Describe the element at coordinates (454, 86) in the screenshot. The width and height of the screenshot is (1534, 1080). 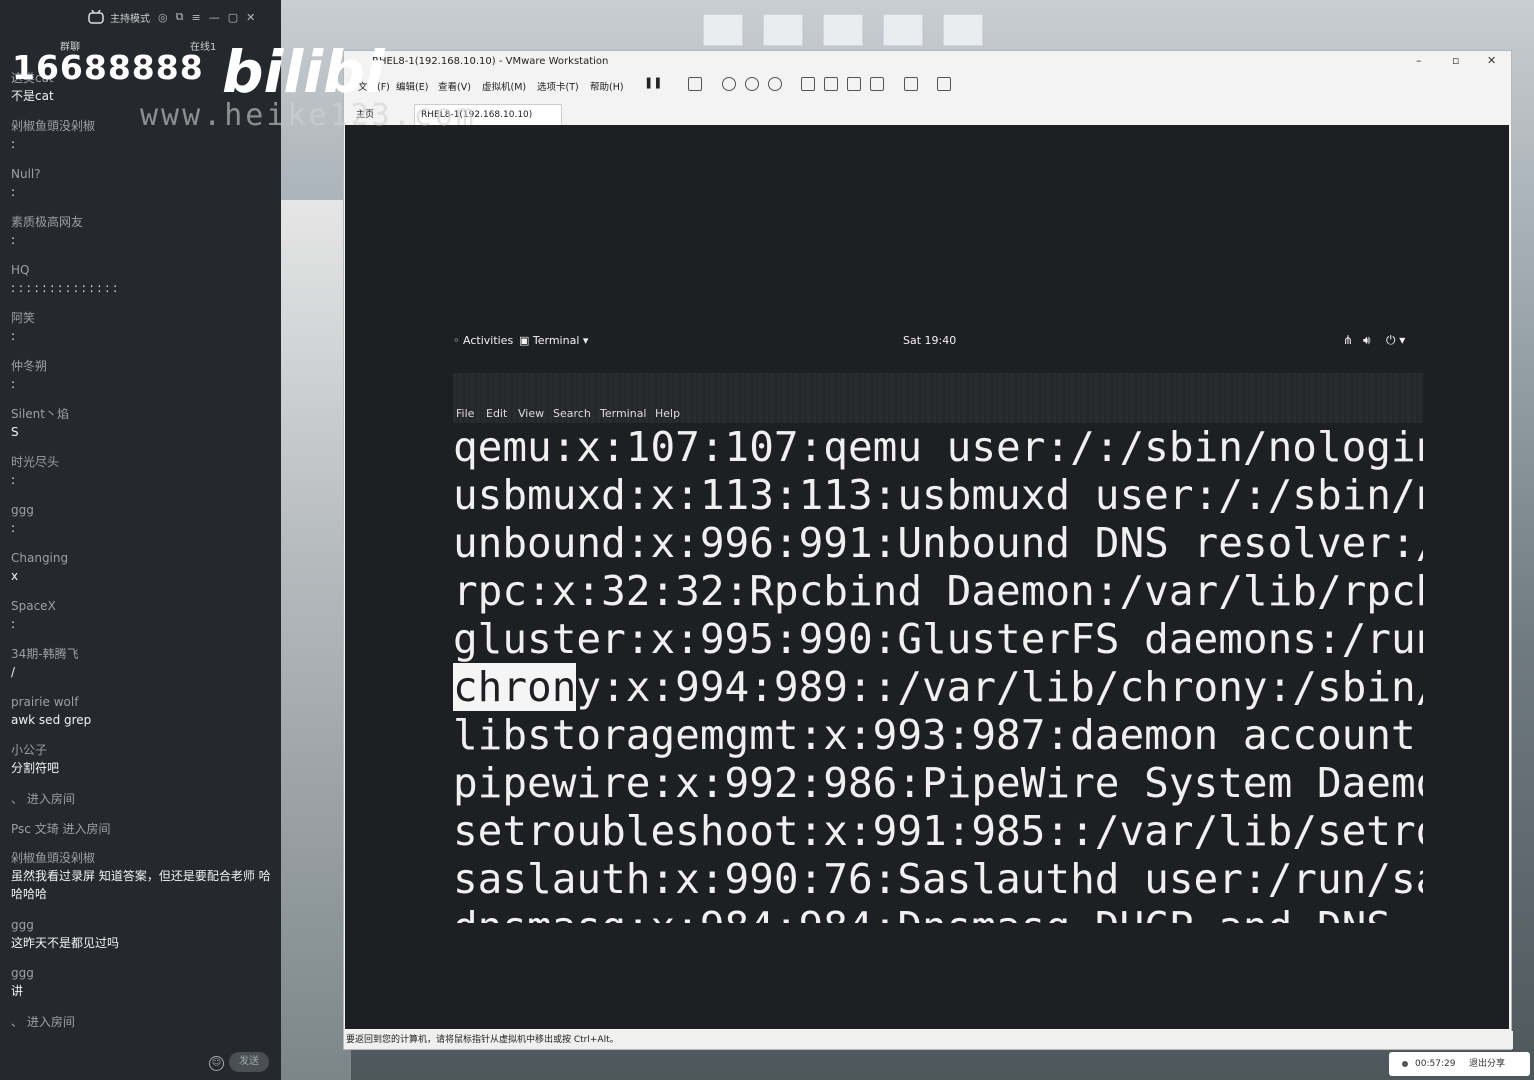
I see `menu-view: 查看(V)` at that location.